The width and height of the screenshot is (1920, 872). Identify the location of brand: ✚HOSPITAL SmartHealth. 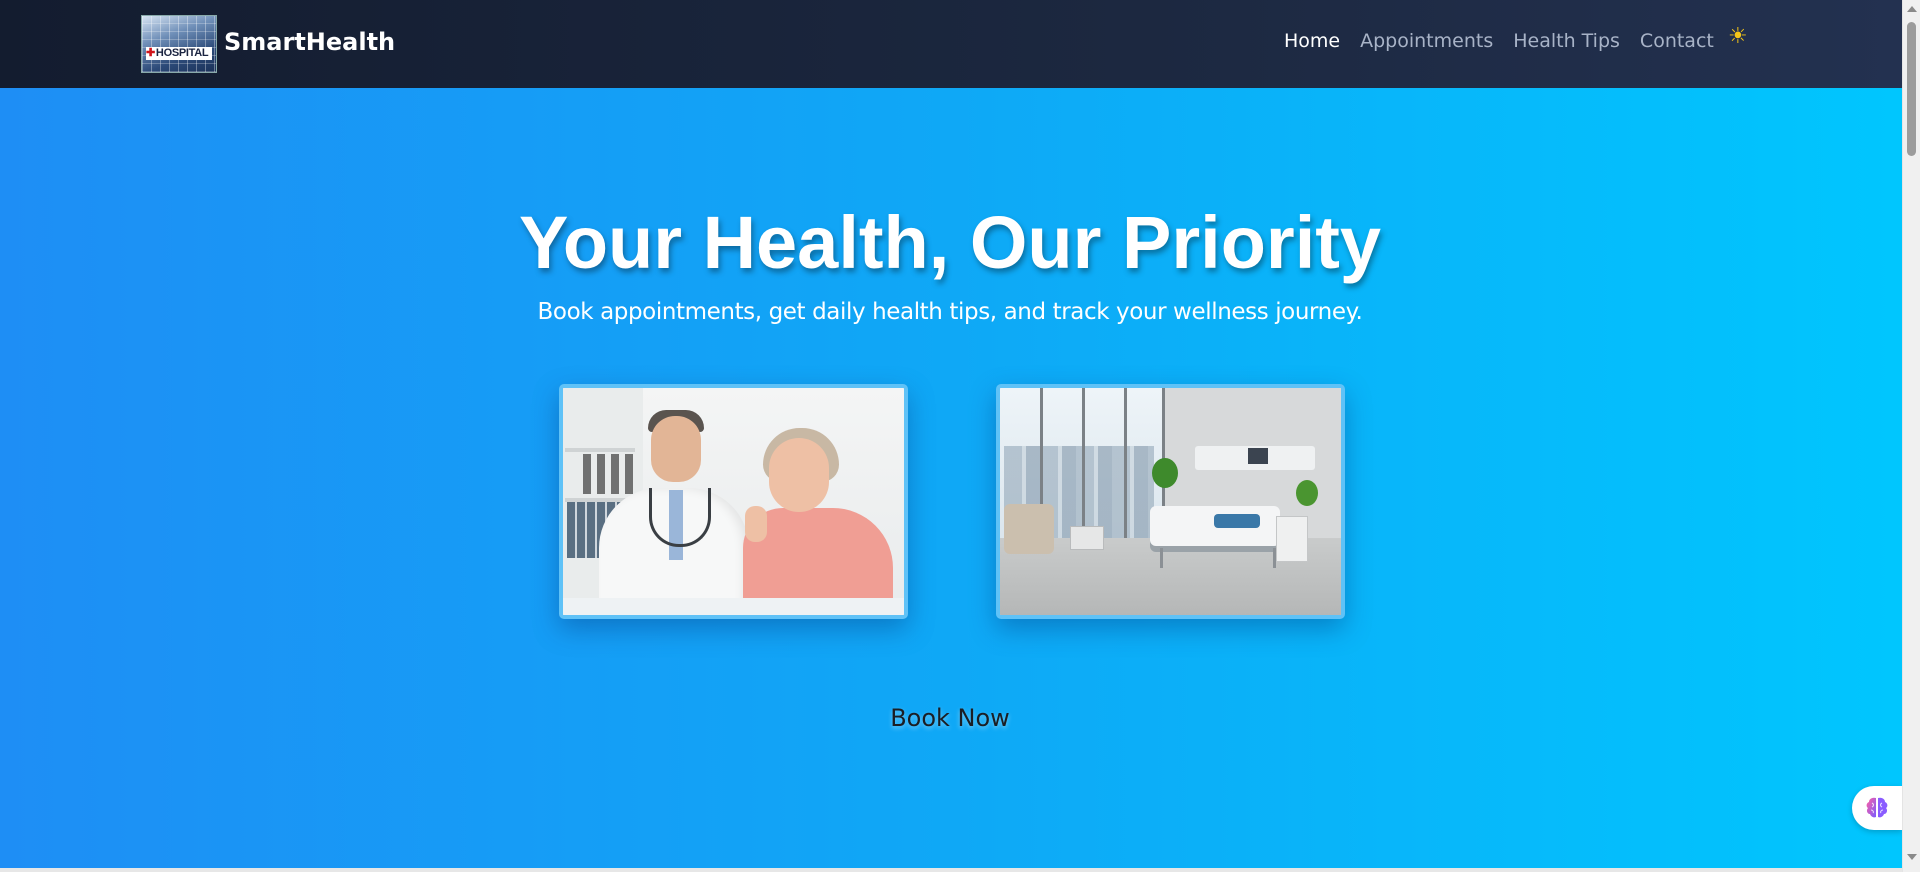
(268, 44).